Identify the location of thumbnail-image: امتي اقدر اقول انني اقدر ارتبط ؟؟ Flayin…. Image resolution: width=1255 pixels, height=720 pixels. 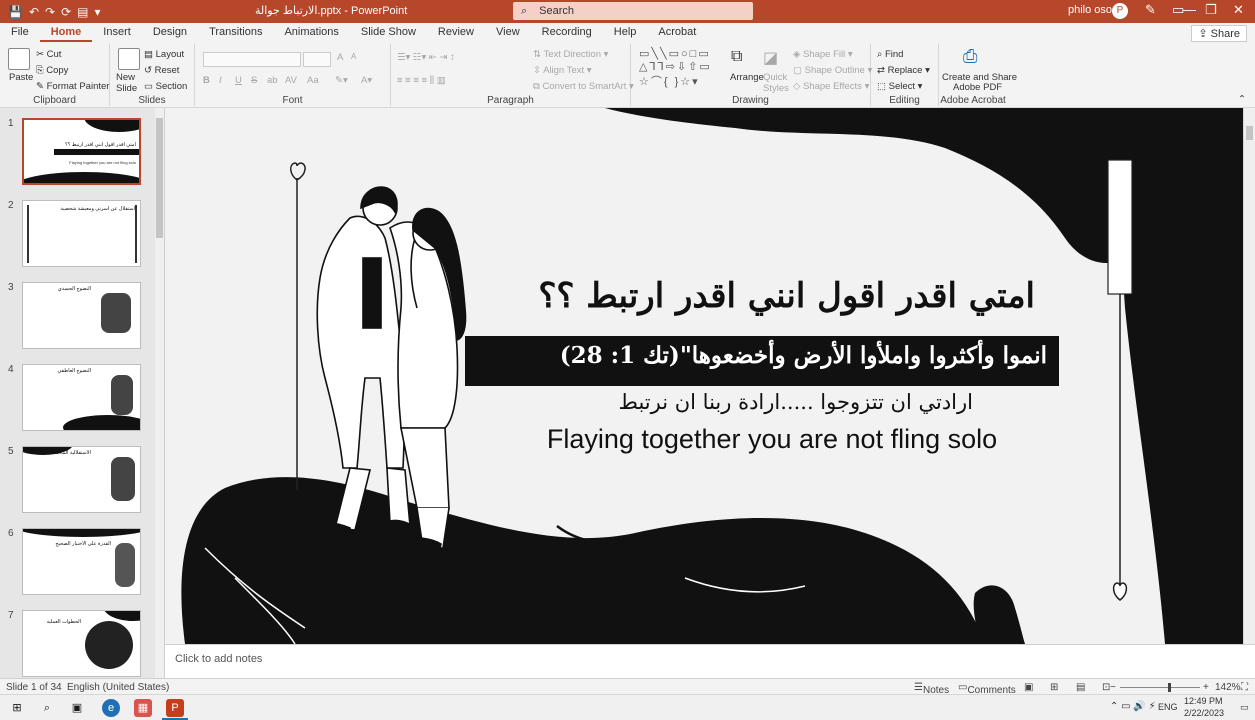
(81, 151).